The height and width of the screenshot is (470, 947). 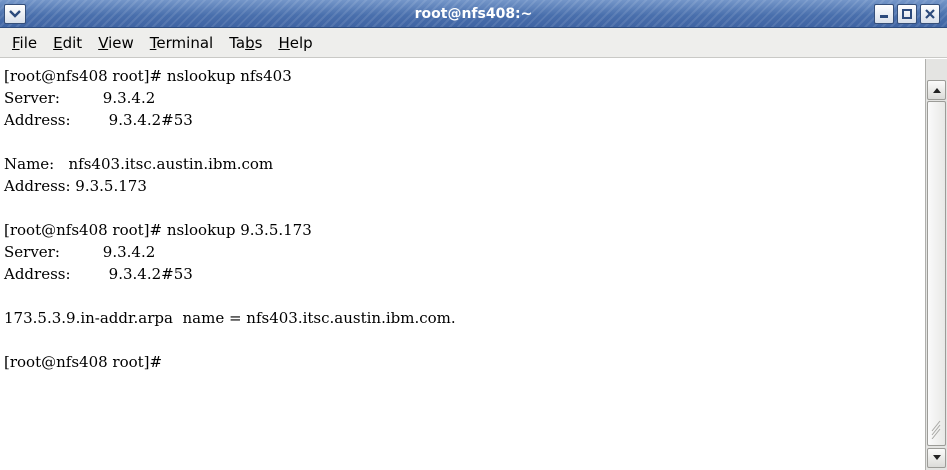 What do you see at coordinates (936, 273) in the screenshot?
I see `scrollbar-thumb` at bounding box center [936, 273].